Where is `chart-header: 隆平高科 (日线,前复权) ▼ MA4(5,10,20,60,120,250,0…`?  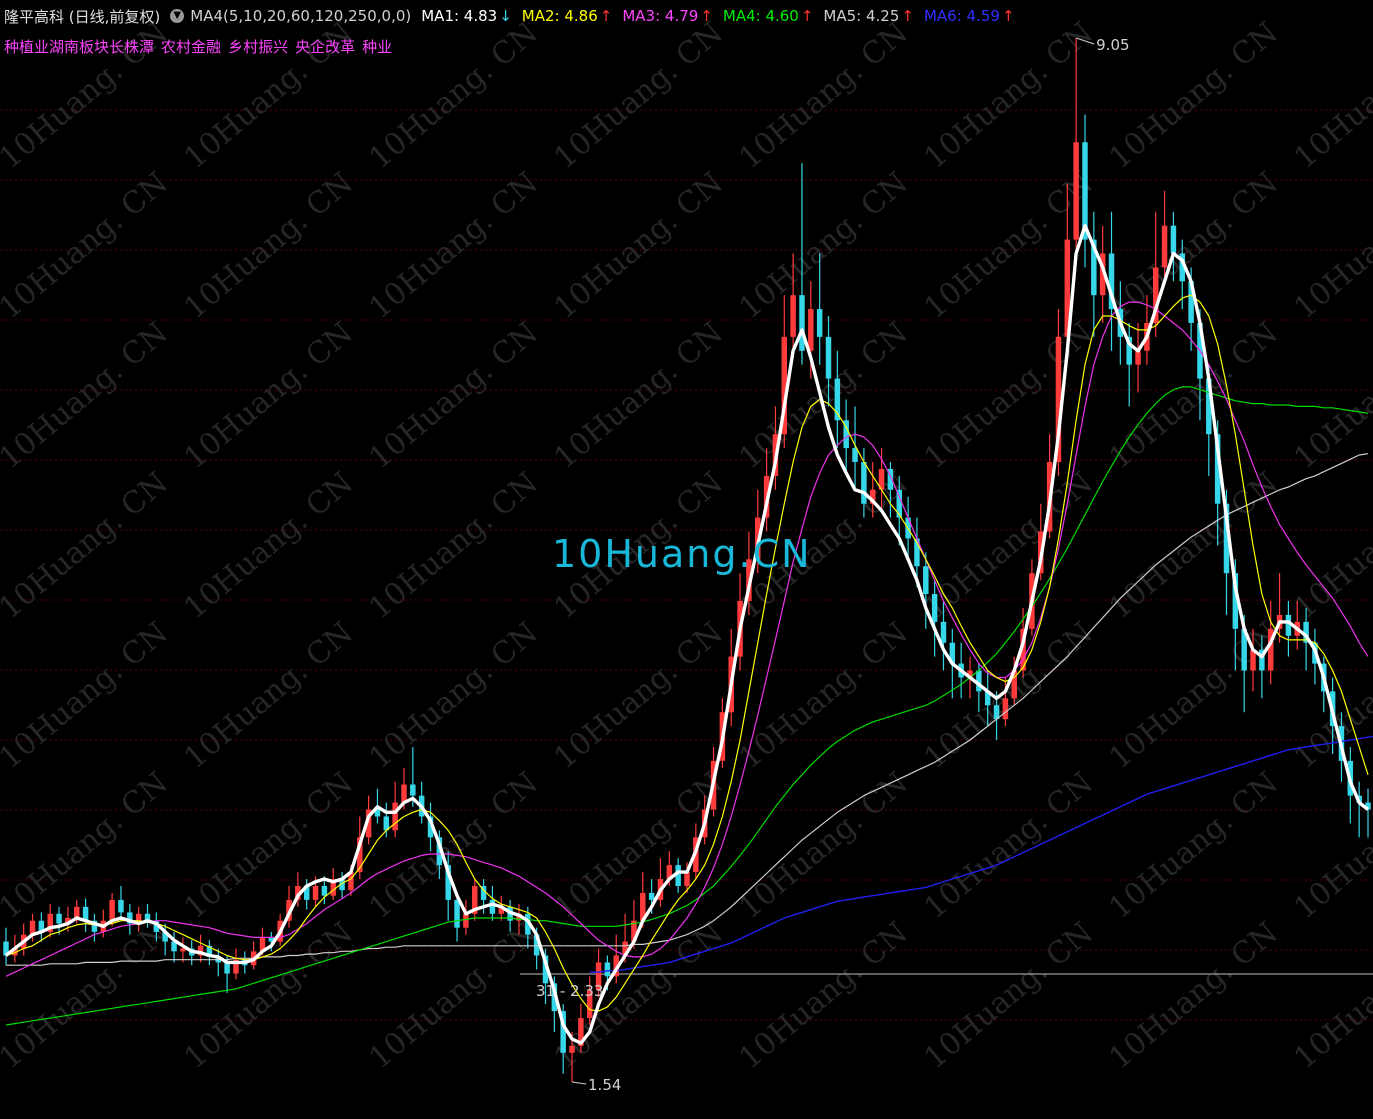 chart-header: 隆平高科 (日线,前复权) ▼ MA4(5,10,20,60,120,250,0… is located at coordinates (514, 16).